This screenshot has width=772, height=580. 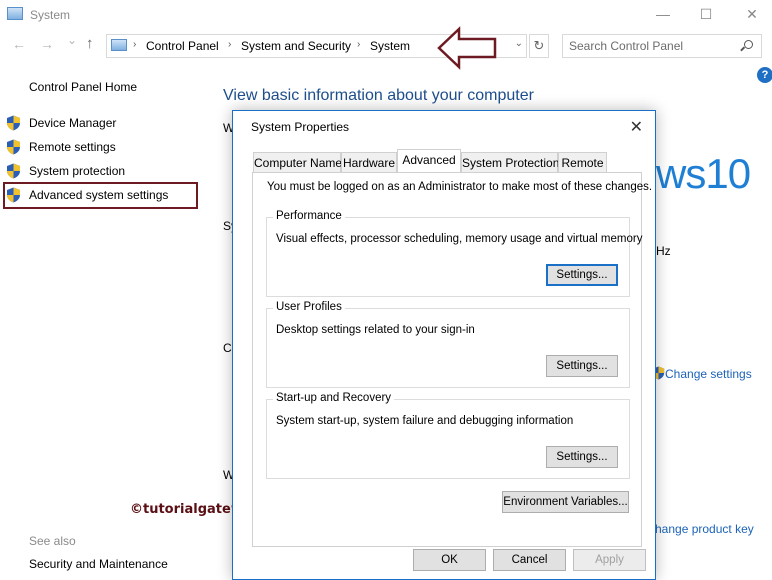 I want to click on sidebar-item-label: Device Manager, so click(x=73, y=123).